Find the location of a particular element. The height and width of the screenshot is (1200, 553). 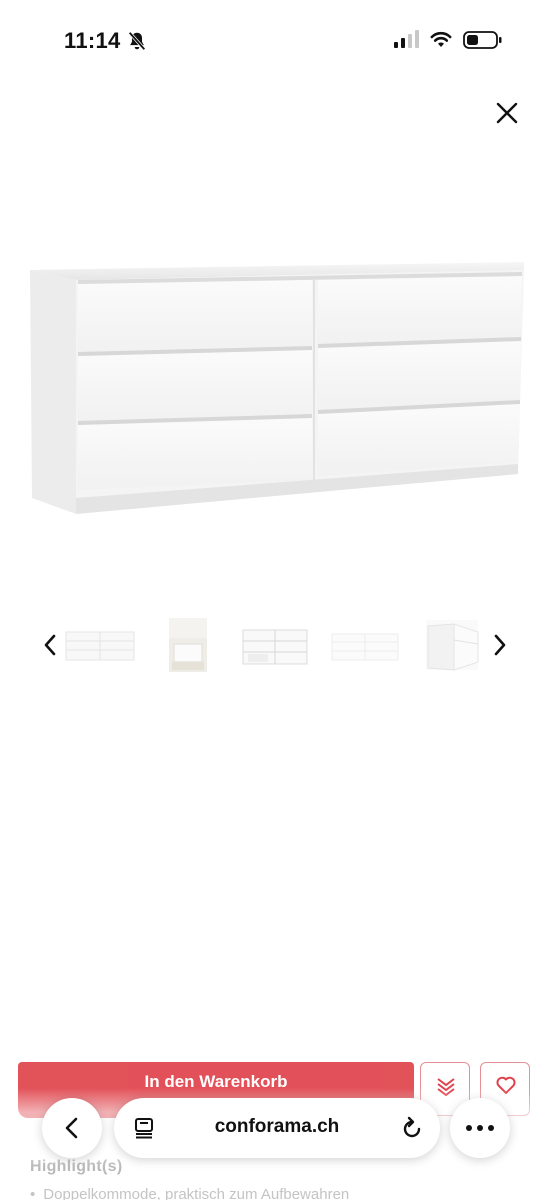

url-text: conforama.ch is located at coordinates (277, 1126).